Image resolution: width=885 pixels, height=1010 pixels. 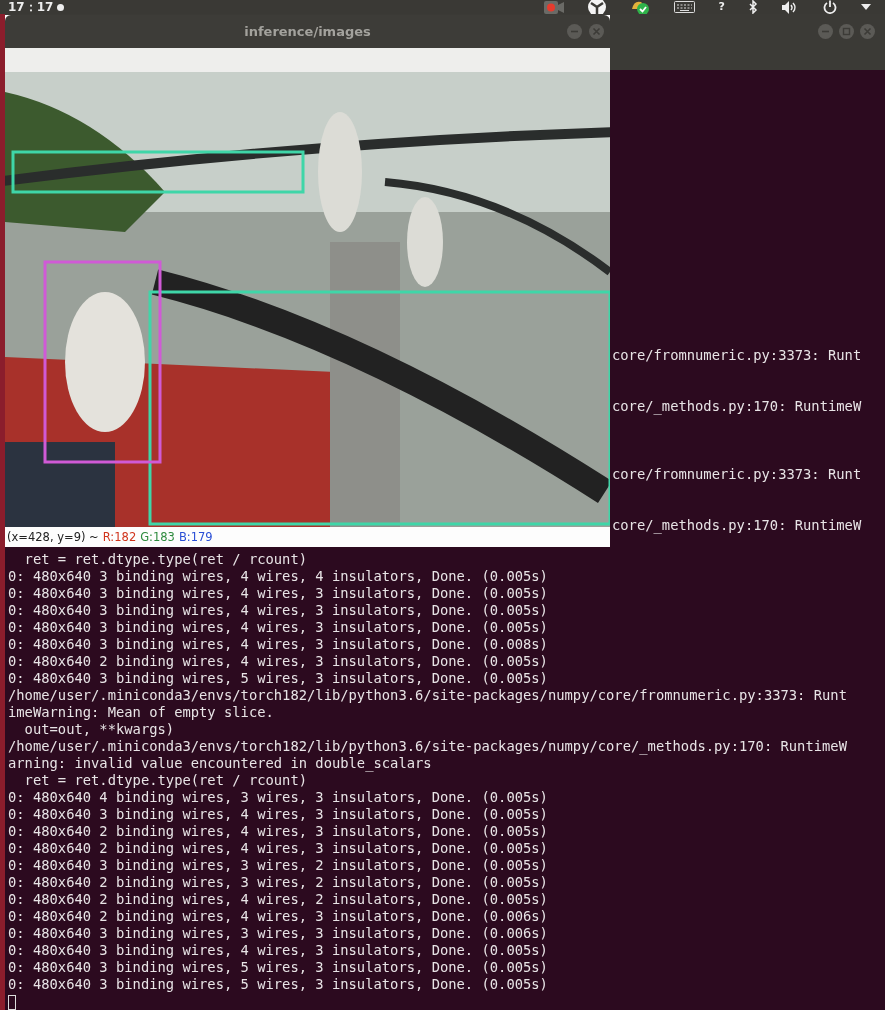 I want to click on notification-dot-icon, so click(x=61, y=7).